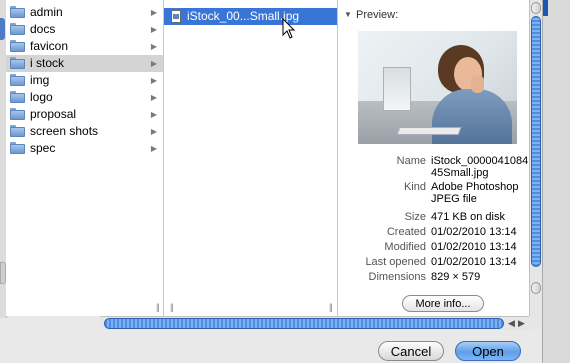 This screenshot has height=363, width=570. Describe the element at coordinates (395, 262) in the screenshot. I see `info-key: Last opened` at that location.